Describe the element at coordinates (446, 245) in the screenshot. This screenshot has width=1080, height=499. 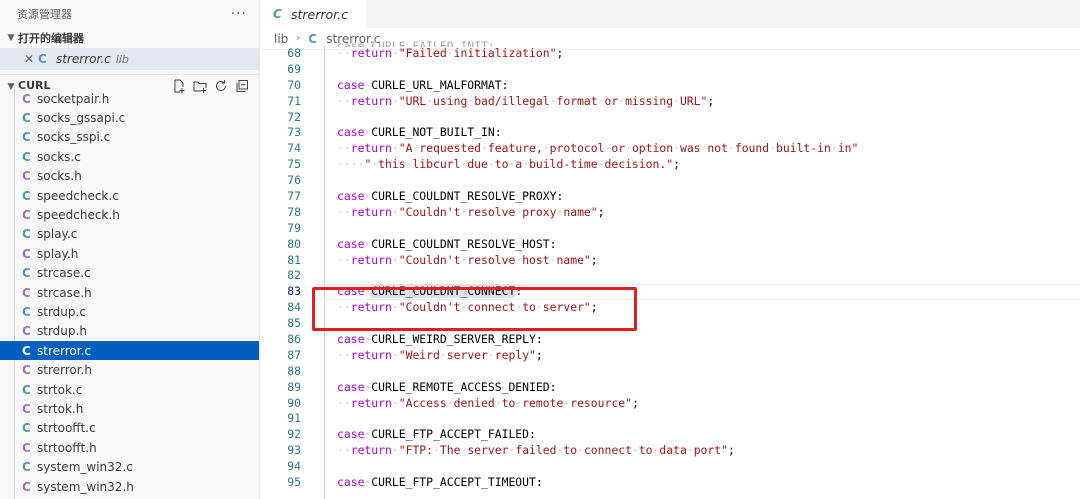
I see `code-text: case·CURLE_COULDNT_RESOLVE_HOST:` at that location.